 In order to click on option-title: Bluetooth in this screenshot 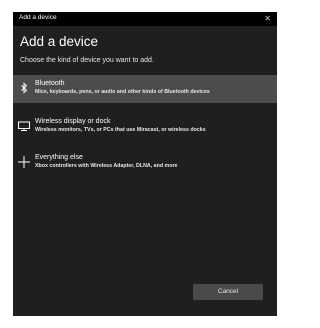, I will do `click(50, 83)`.